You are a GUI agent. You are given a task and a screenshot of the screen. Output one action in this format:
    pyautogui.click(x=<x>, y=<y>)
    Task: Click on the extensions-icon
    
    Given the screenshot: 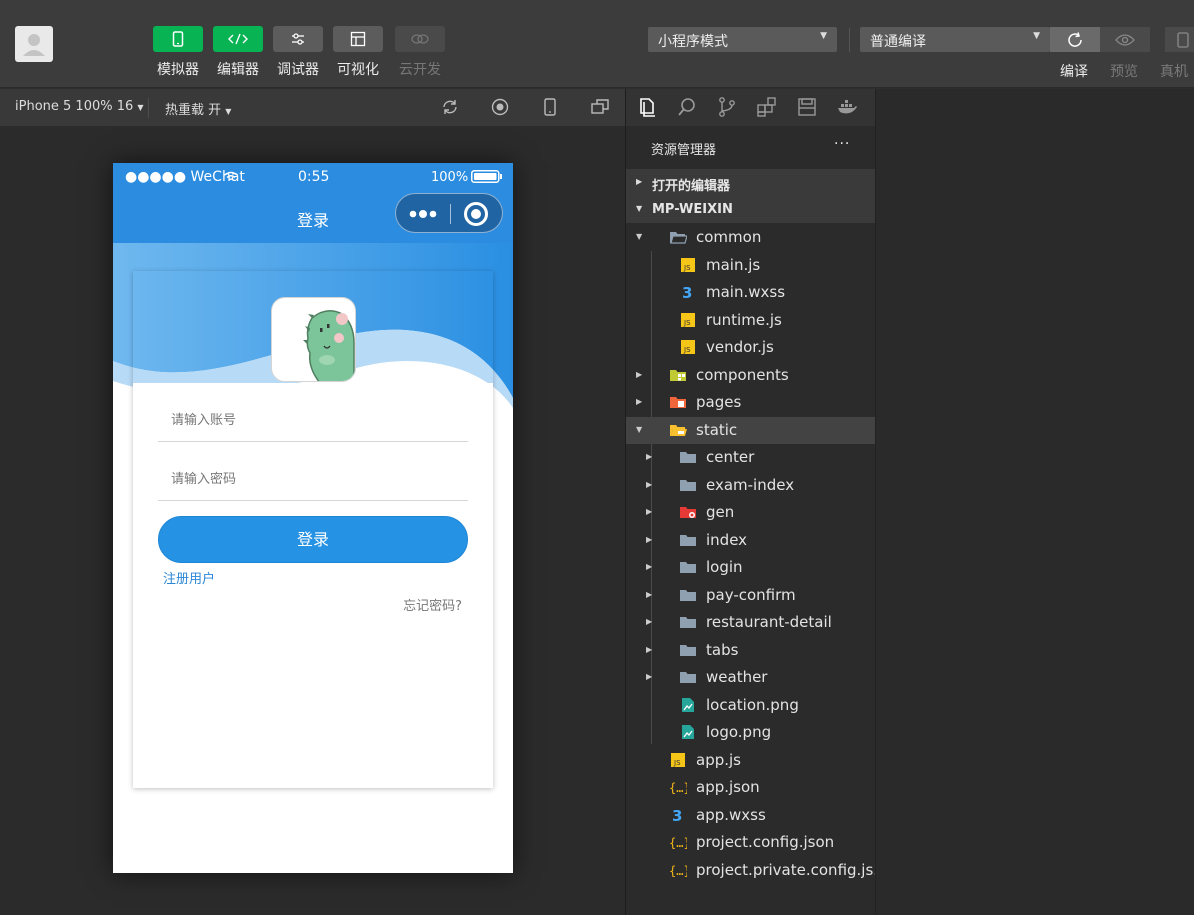 What is the action you would take?
    pyautogui.click(x=767, y=107)
    